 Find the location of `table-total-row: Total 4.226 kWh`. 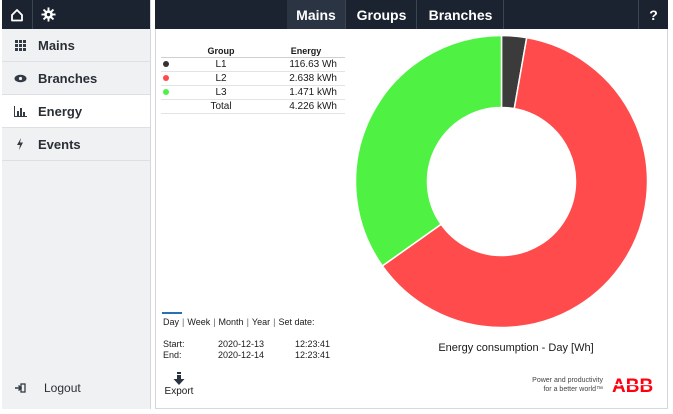

table-total-row: Total 4.226 kWh is located at coordinates (253, 106).